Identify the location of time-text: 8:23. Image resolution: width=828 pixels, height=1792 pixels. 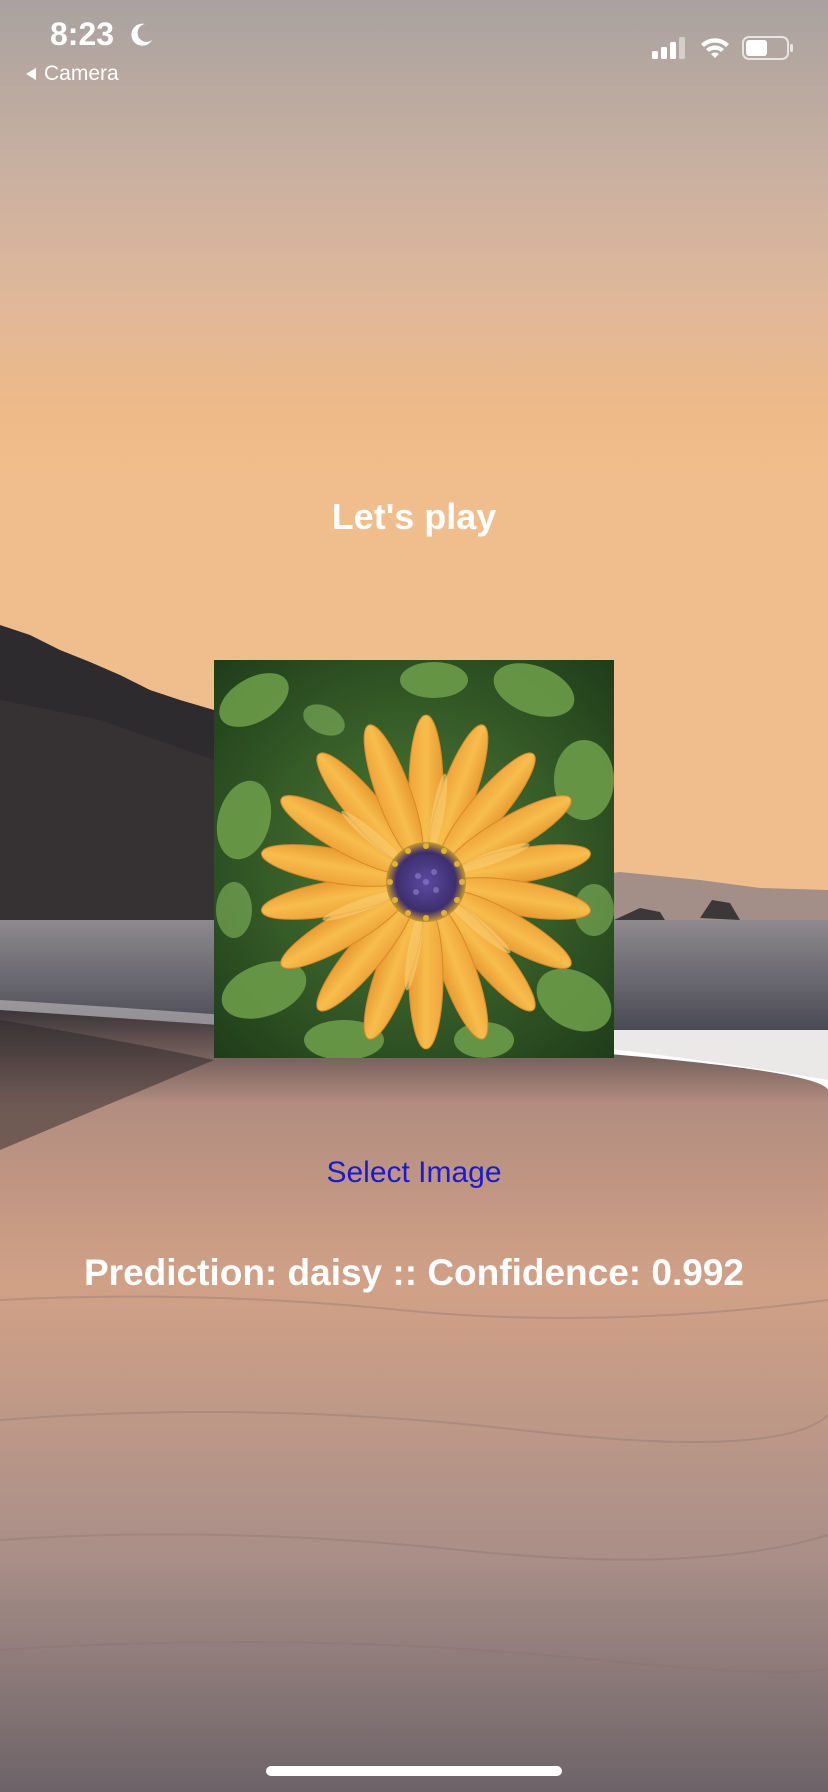
(82, 34).